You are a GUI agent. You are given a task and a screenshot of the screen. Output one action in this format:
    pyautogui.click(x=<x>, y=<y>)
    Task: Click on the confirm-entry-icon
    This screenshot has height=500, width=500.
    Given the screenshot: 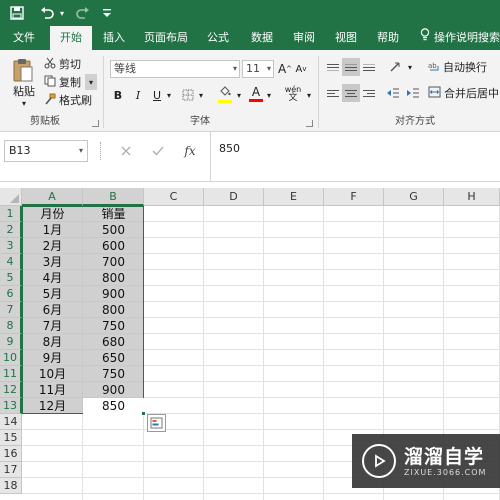 What is the action you would take?
    pyautogui.click(x=158, y=151)
    